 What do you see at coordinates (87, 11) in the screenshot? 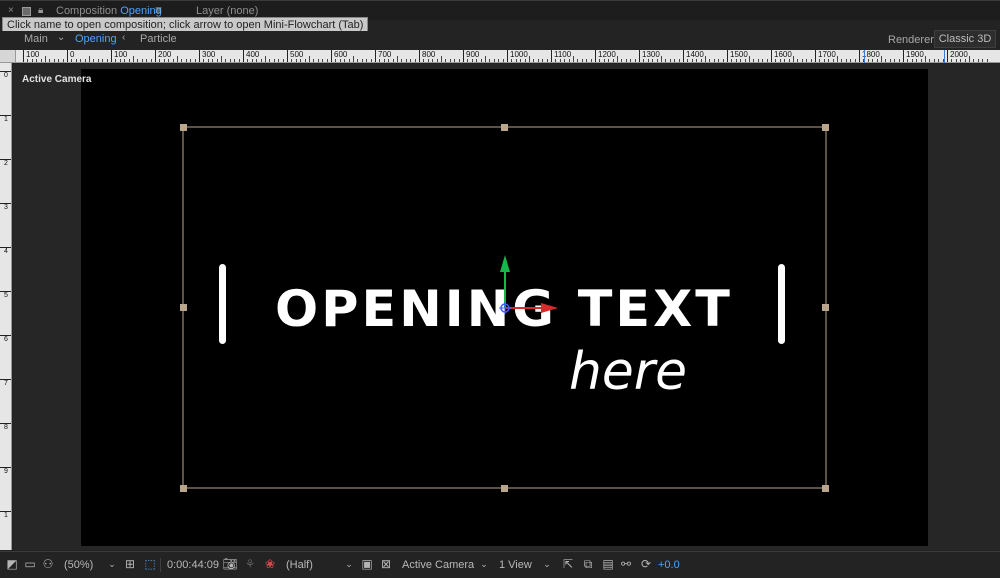
I see `composition-prefix: Composition` at bounding box center [87, 11].